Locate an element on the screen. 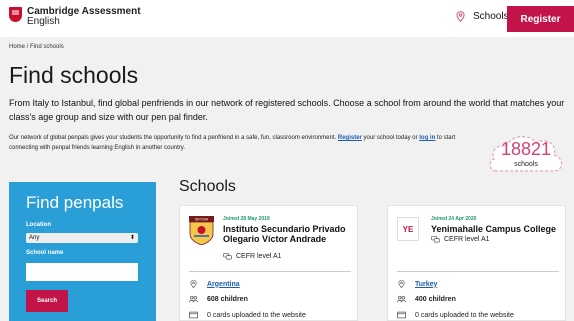 The image size is (574, 321). register-link: Register is located at coordinates (350, 138).